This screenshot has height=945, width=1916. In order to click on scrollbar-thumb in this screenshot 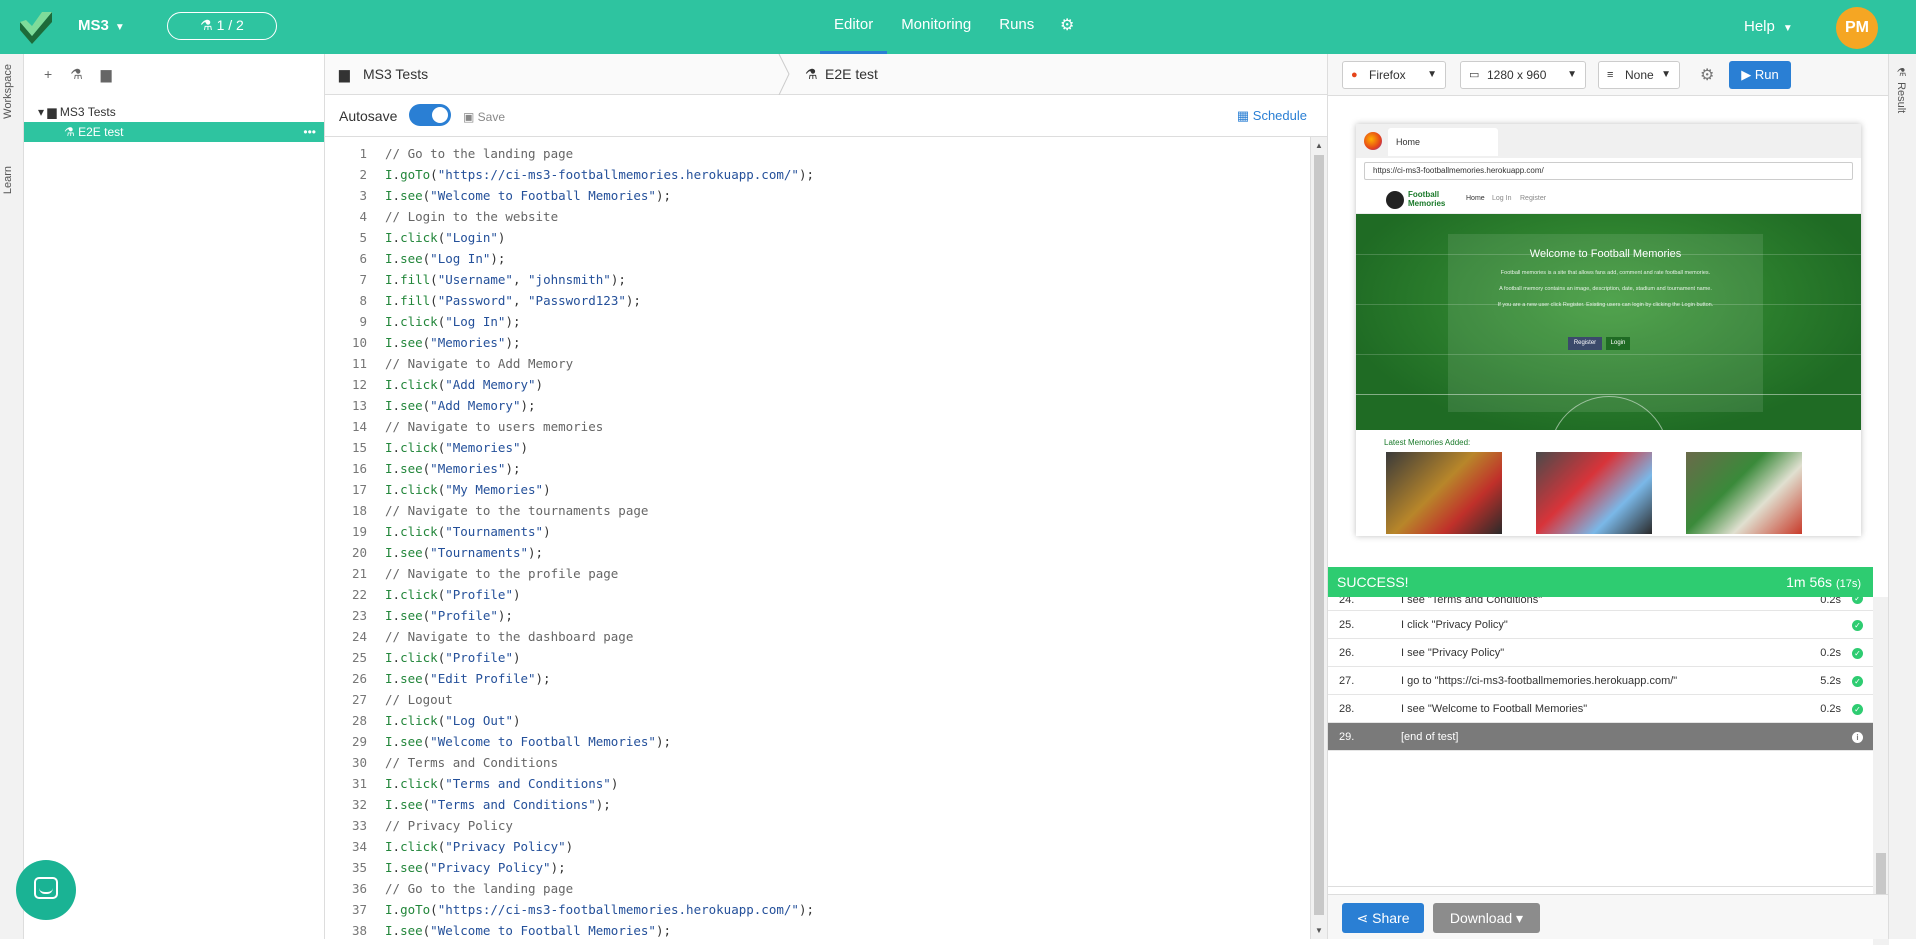, I will do `click(1319, 535)`.